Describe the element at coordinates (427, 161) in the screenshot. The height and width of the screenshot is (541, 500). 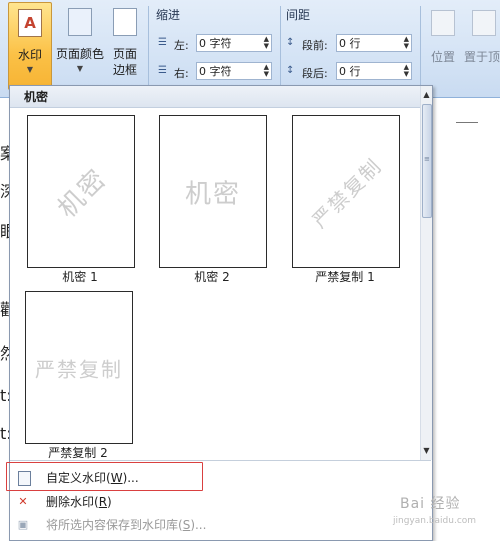
I see `scrollbar-thumb: ≡` at that location.